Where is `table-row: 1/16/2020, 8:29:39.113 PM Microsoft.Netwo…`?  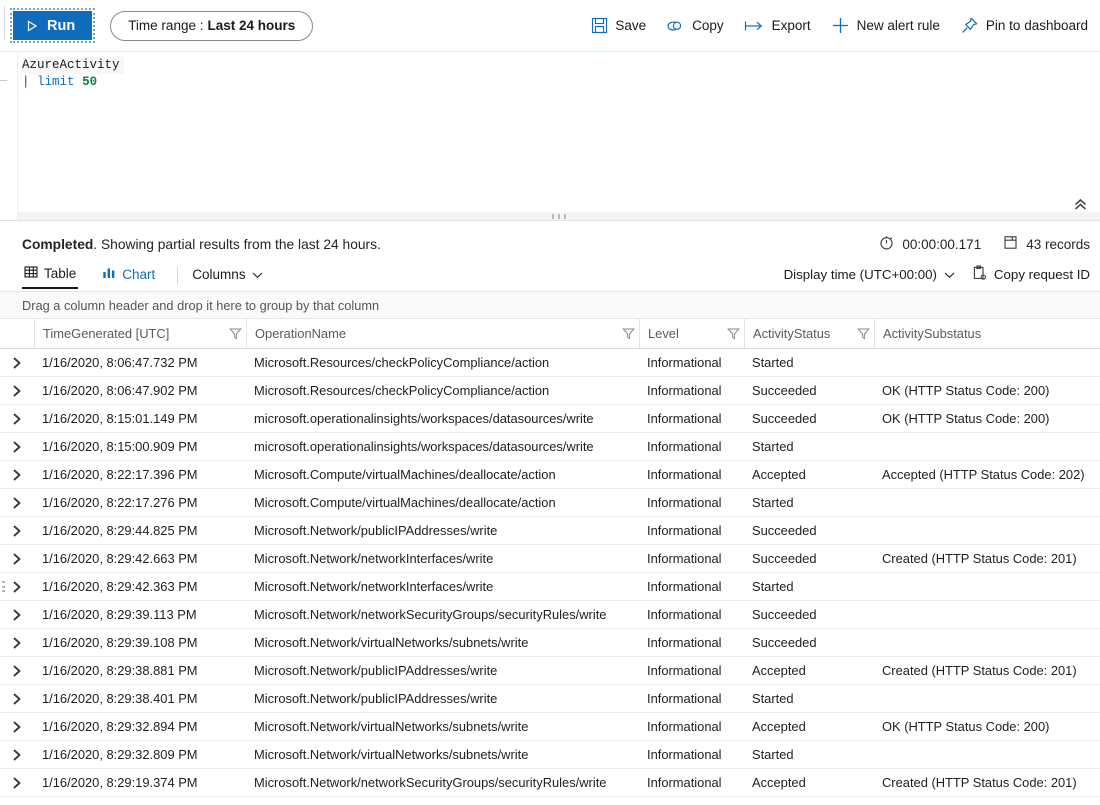
table-row: 1/16/2020, 8:29:39.113 PM Microsoft.Netwo… is located at coordinates (550, 615).